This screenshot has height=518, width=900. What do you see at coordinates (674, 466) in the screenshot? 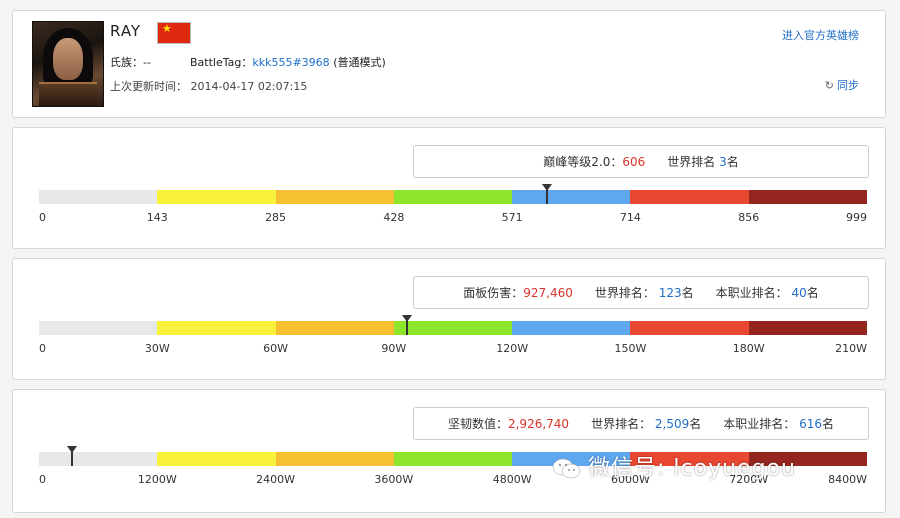
I see `wechat-watermark: 微信号: lcoyuegou` at bounding box center [674, 466].